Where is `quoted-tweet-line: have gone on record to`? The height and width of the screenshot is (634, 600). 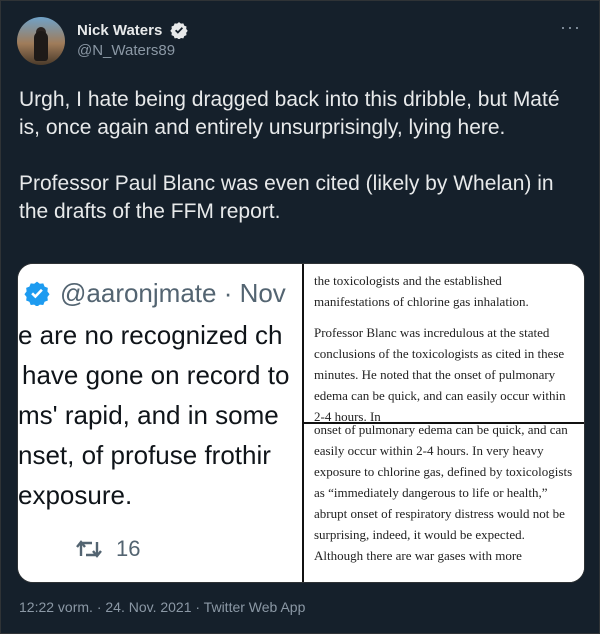
quoted-tweet-line: have gone on record to is located at coordinates (156, 375).